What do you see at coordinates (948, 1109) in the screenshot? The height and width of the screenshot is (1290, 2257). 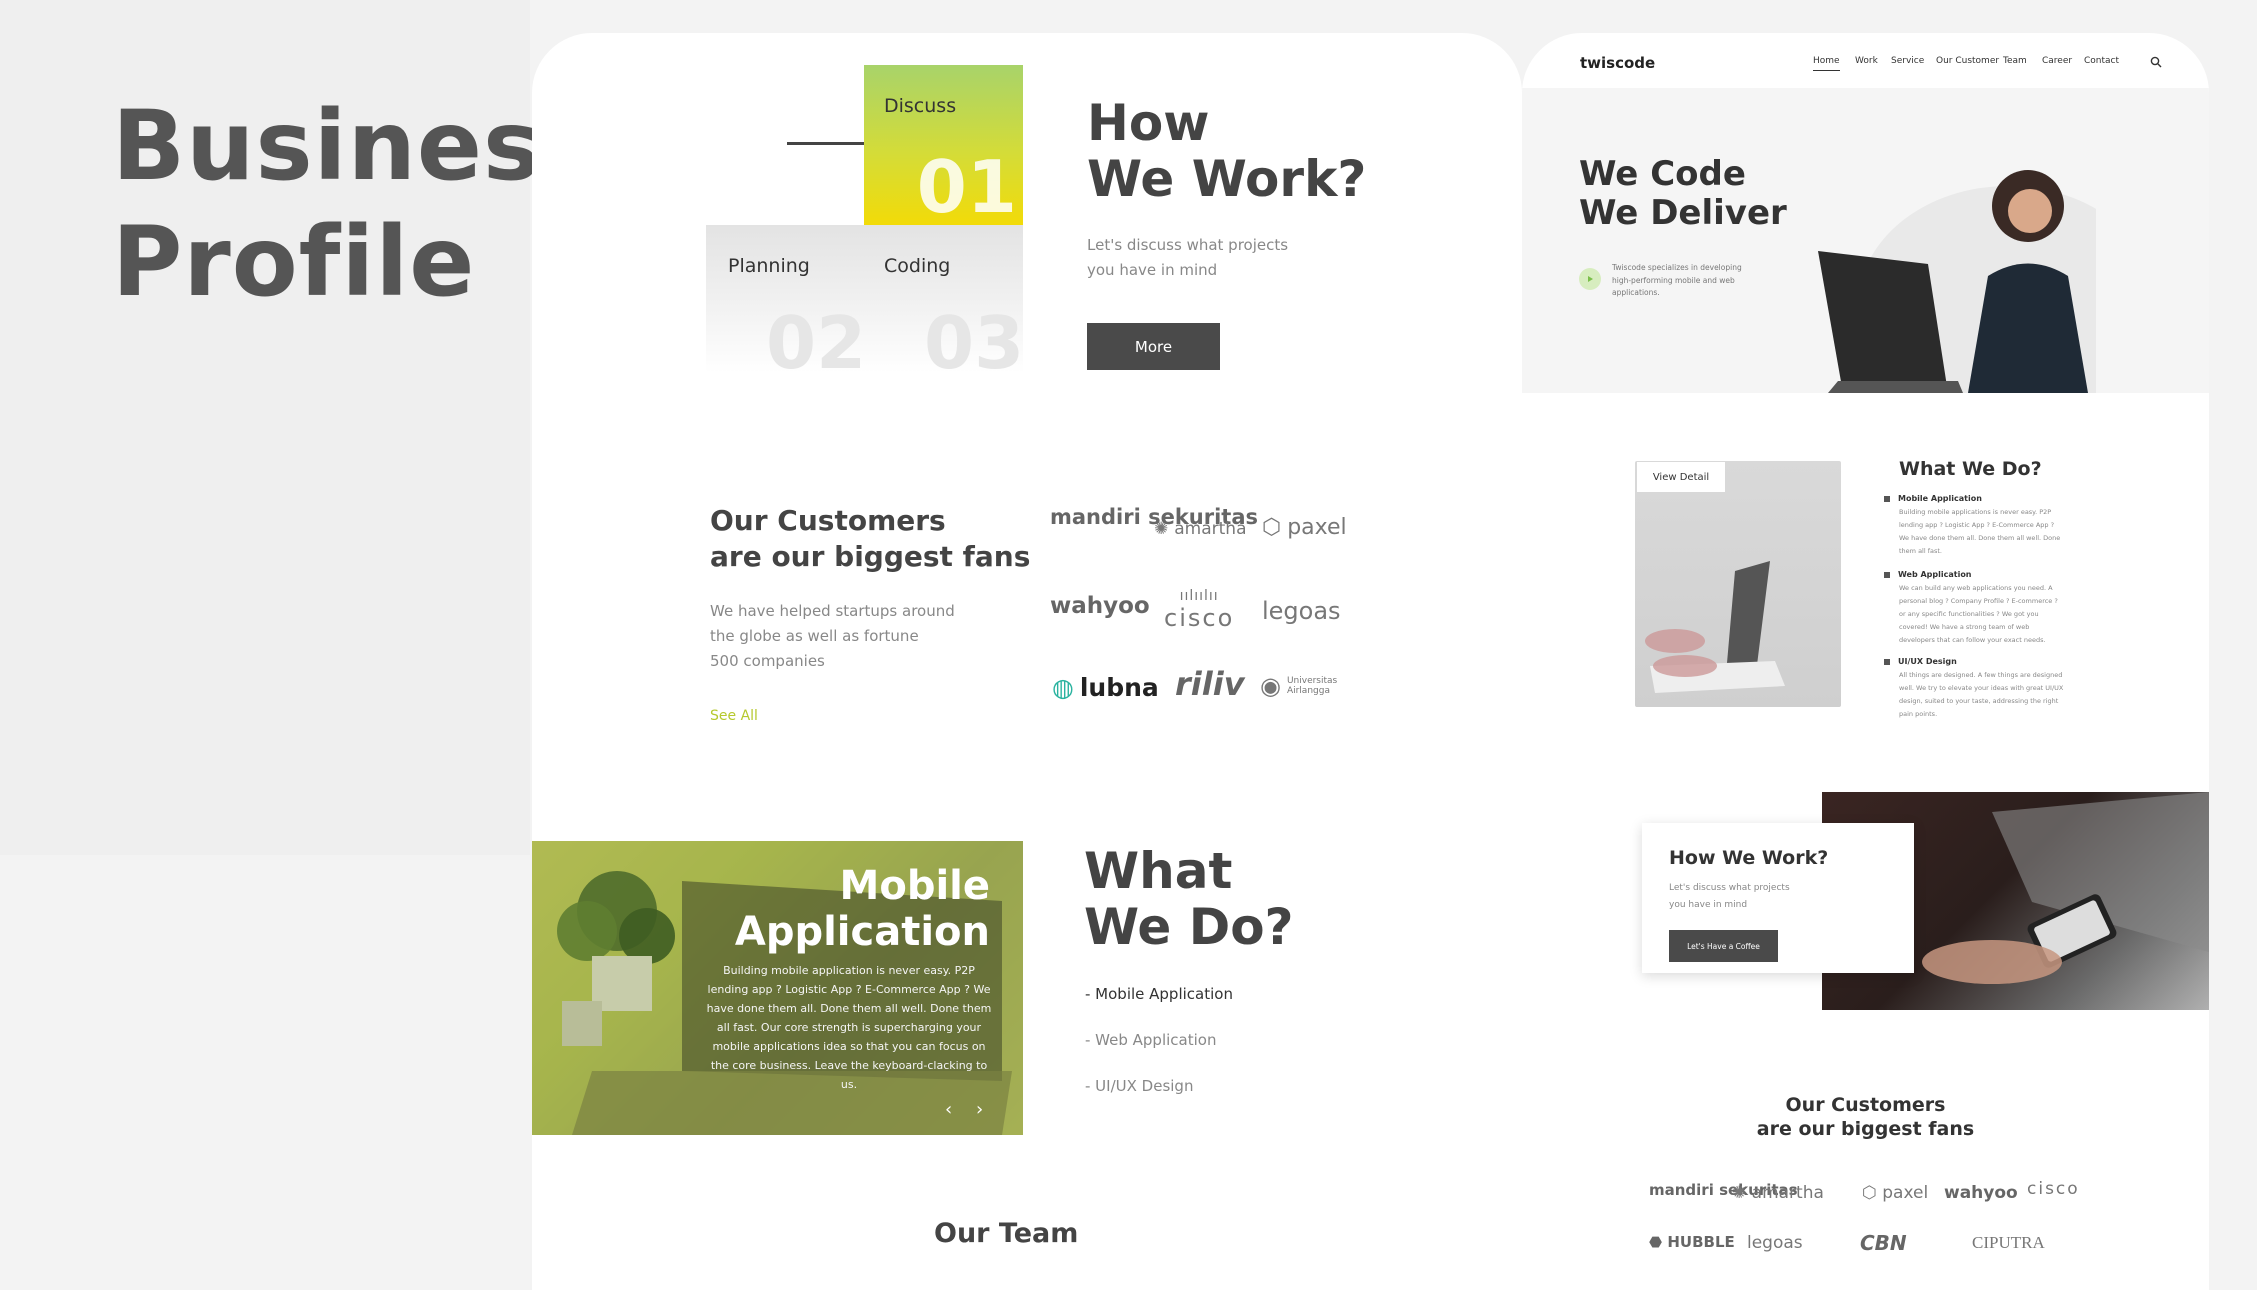 I see `prev-arrow-icon: ‹` at bounding box center [948, 1109].